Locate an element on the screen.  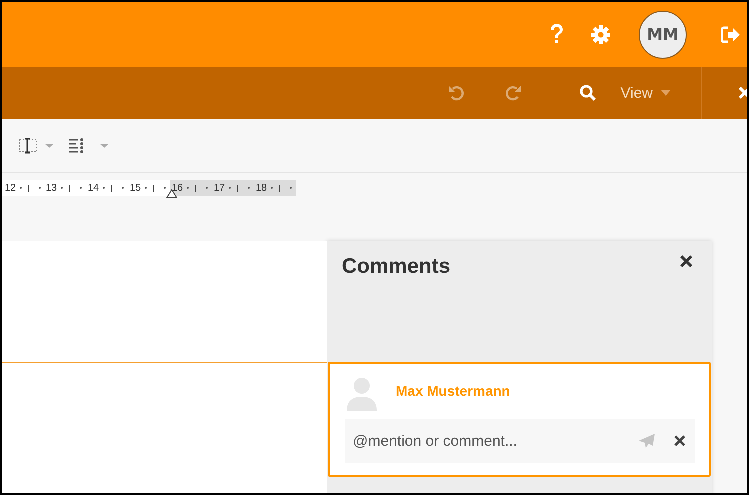
ruler-number: 16 is located at coordinates (178, 188).